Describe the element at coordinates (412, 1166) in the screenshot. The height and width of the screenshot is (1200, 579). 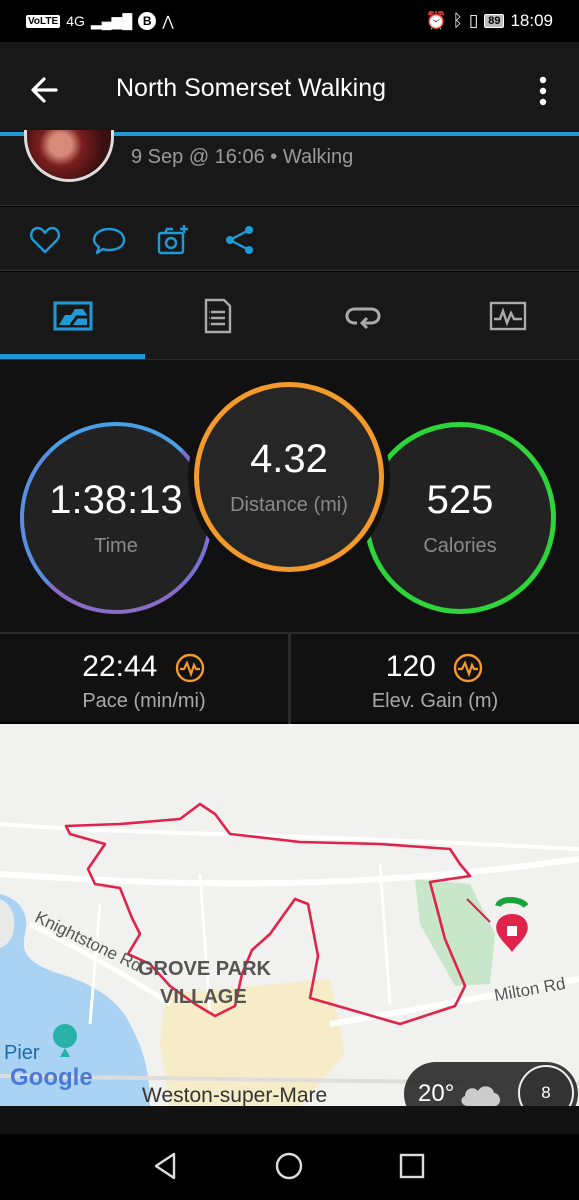
I see `nav-recents-icon` at that location.